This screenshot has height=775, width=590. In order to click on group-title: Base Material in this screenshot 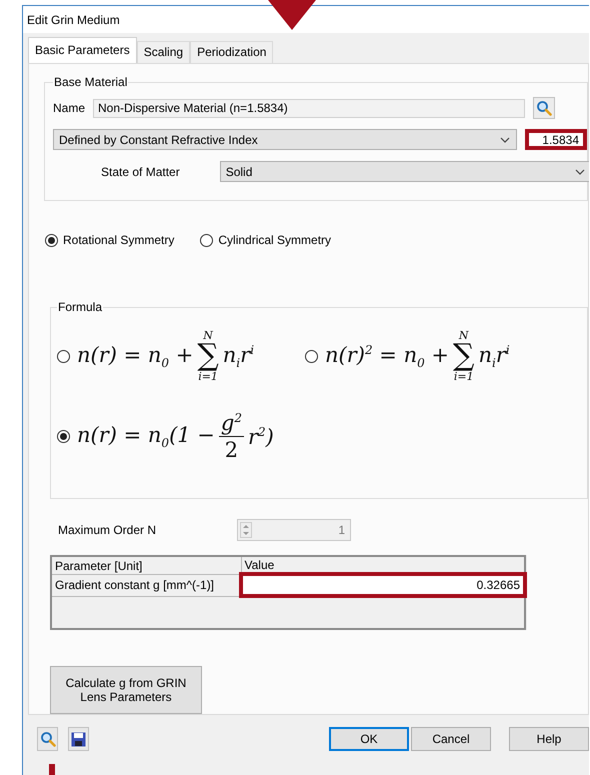, I will do `click(90, 82)`.